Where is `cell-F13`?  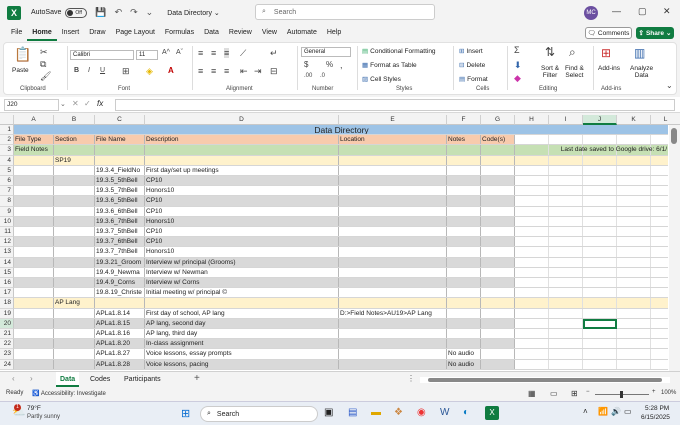 cell-F13 is located at coordinates (464, 252).